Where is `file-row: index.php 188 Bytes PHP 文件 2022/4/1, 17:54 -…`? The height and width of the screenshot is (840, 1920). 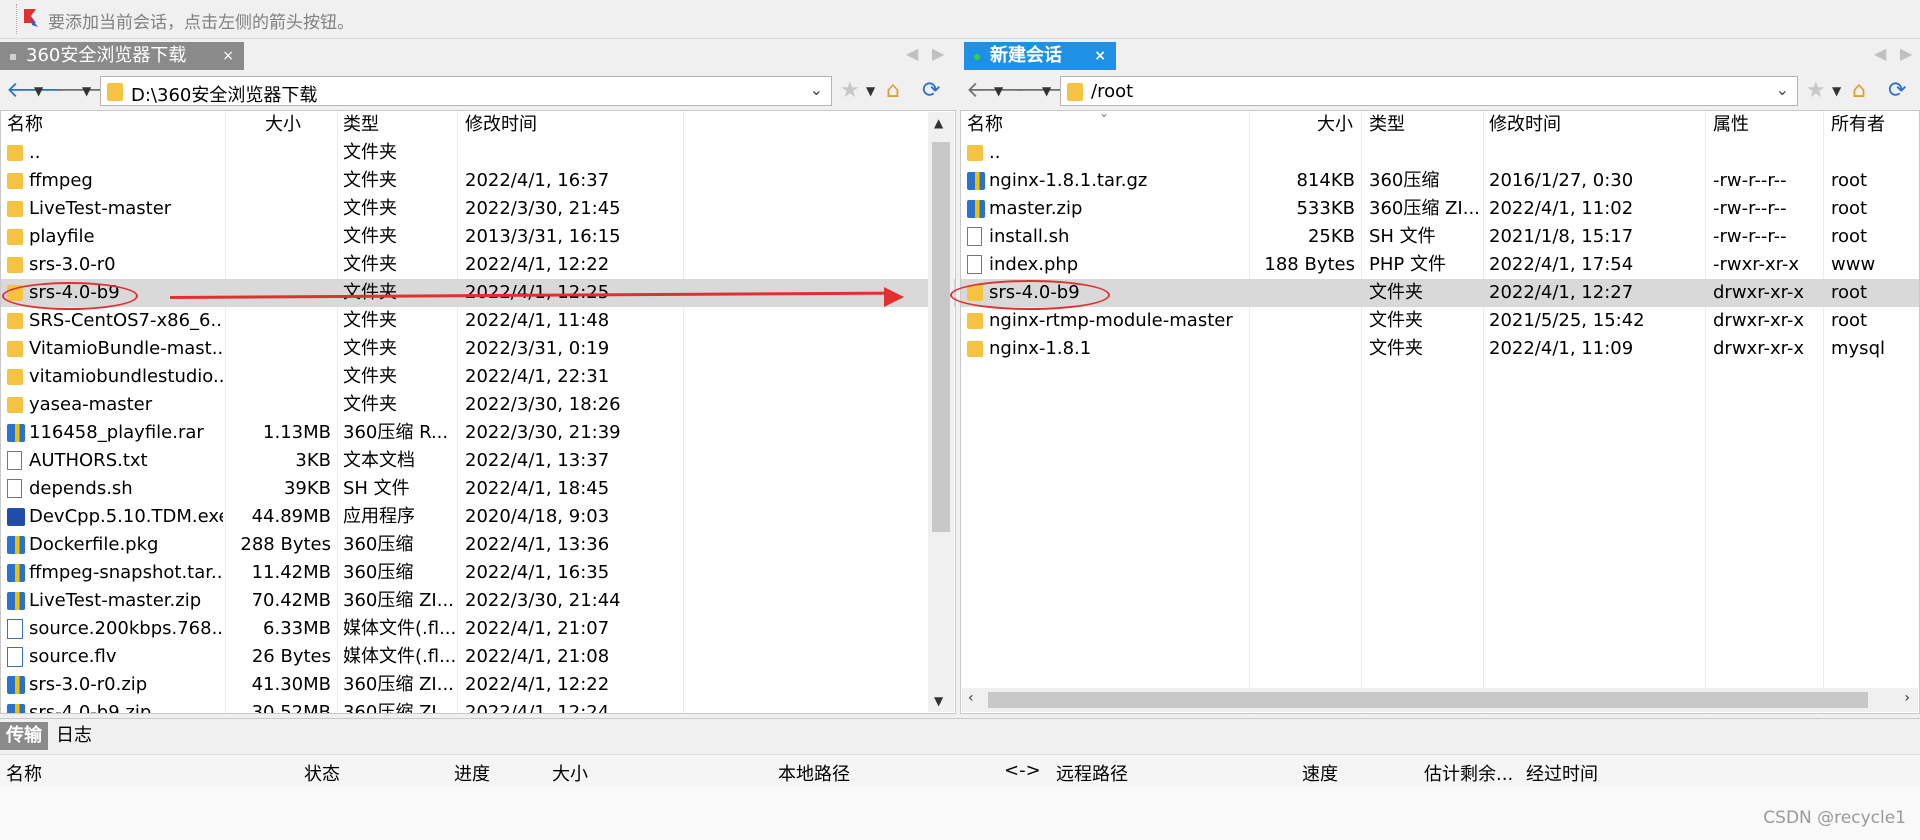 file-row: index.php 188 Bytes PHP 文件 2022/4/1, 17:54 -… is located at coordinates (1440, 265).